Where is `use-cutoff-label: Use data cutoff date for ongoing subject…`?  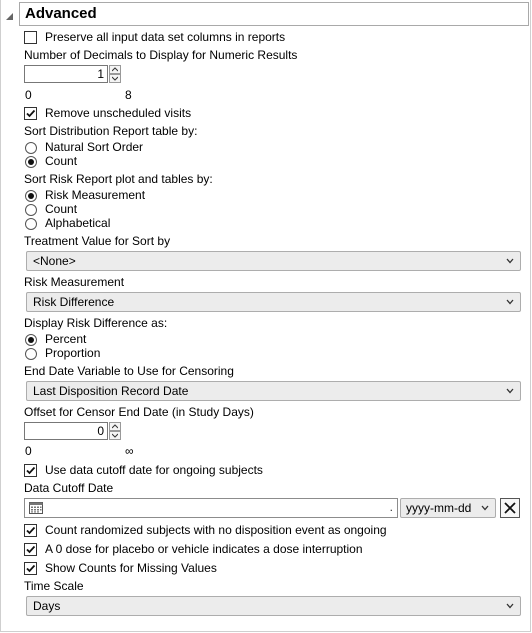
use-cutoff-label: Use data cutoff date for ongoing subject… is located at coordinates (154, 470).